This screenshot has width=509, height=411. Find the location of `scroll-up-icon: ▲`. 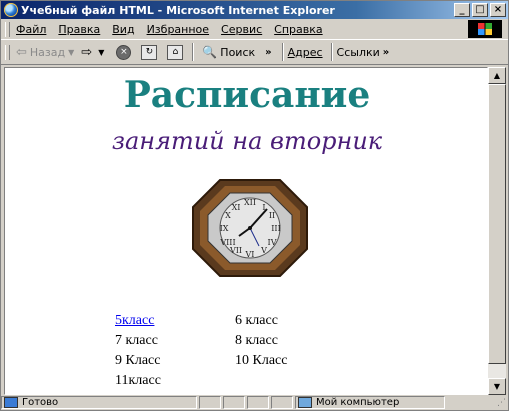

scroll-up-icon: ▲ is located at coordinates (497, 75).